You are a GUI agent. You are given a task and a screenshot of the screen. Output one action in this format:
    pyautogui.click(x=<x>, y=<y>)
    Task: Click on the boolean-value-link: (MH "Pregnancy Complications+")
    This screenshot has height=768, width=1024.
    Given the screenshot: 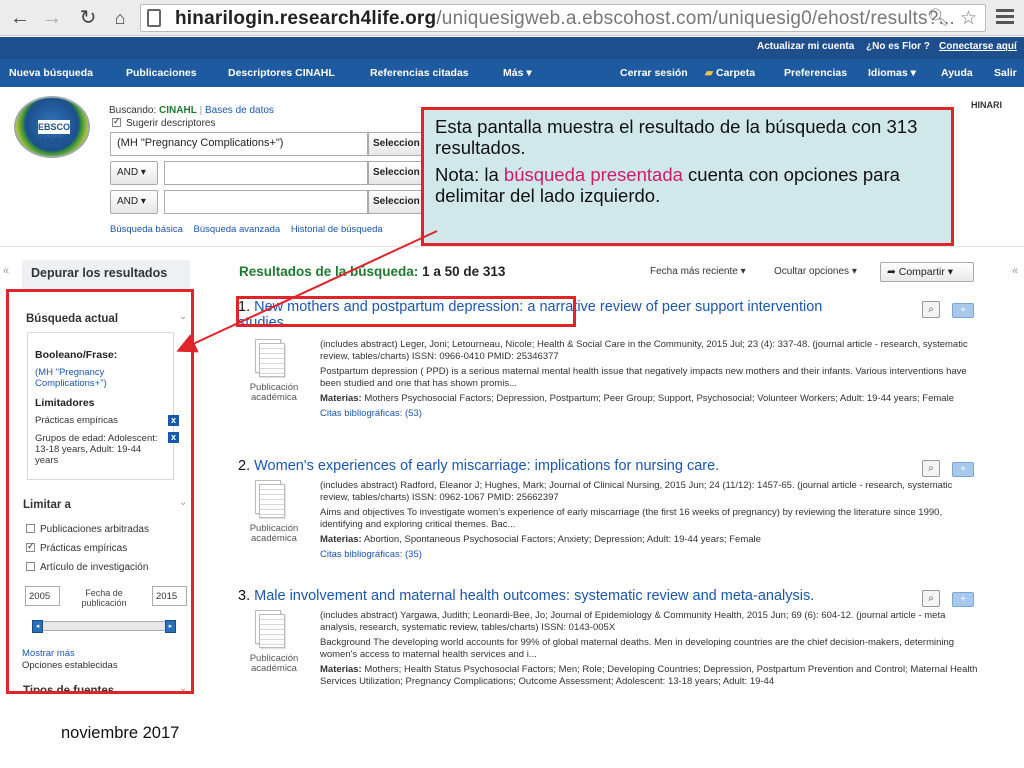 What is the action you would take?
    pyautogui.click(x=85, y=378)
    